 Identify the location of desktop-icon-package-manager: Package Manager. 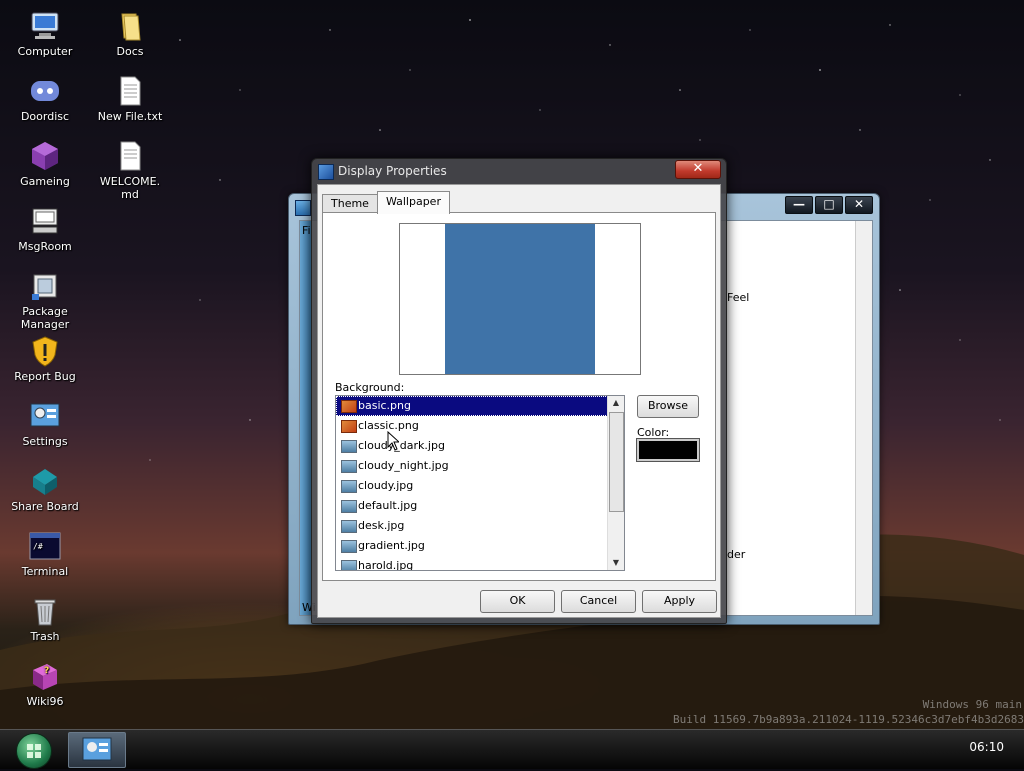
(45, 300).